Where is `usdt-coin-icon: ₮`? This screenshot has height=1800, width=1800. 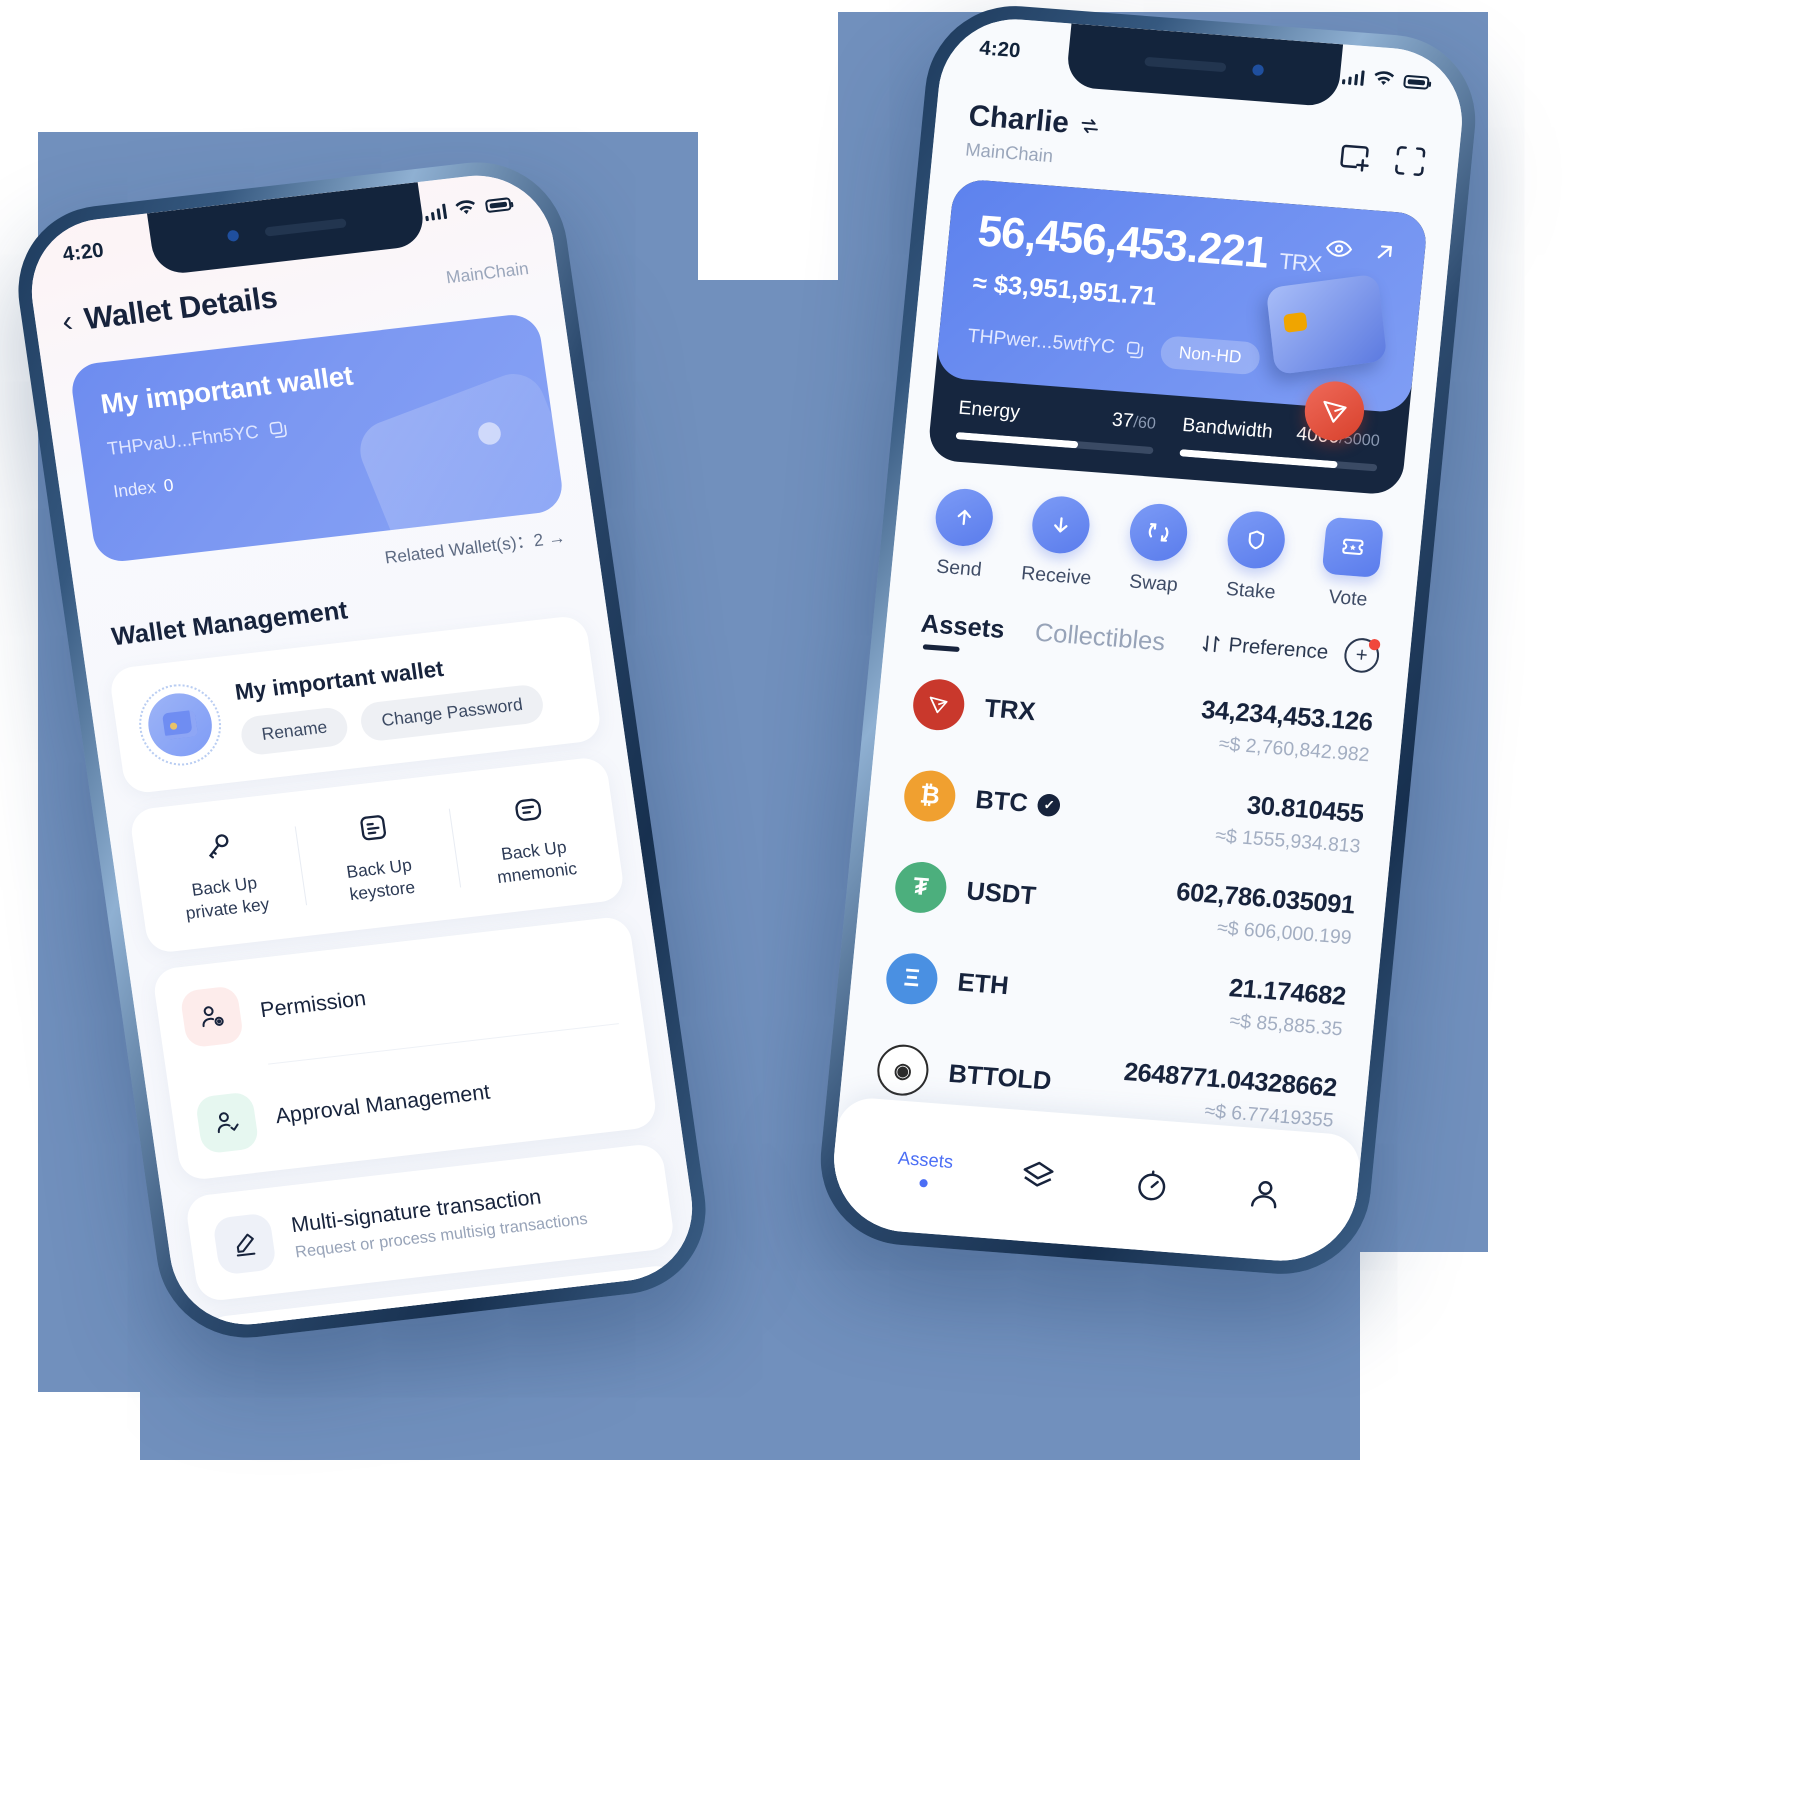
usdt-coin-icon: ₮ is located at coordinates (920, 887).